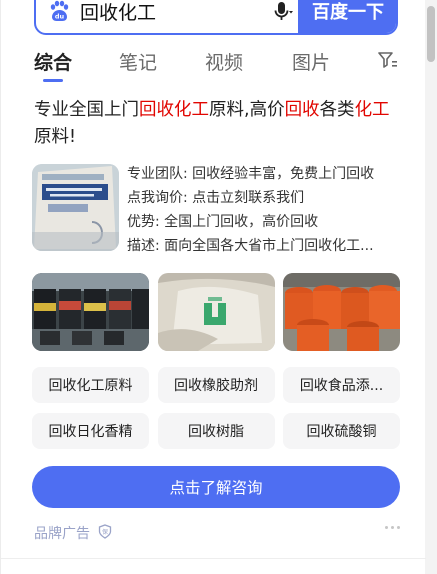 This screenshot has height=574, width=437. What do you see at coordinates (431, 34) in the screenshot?
I see `scrollbar-thumb` at bounding box center [431, 34].